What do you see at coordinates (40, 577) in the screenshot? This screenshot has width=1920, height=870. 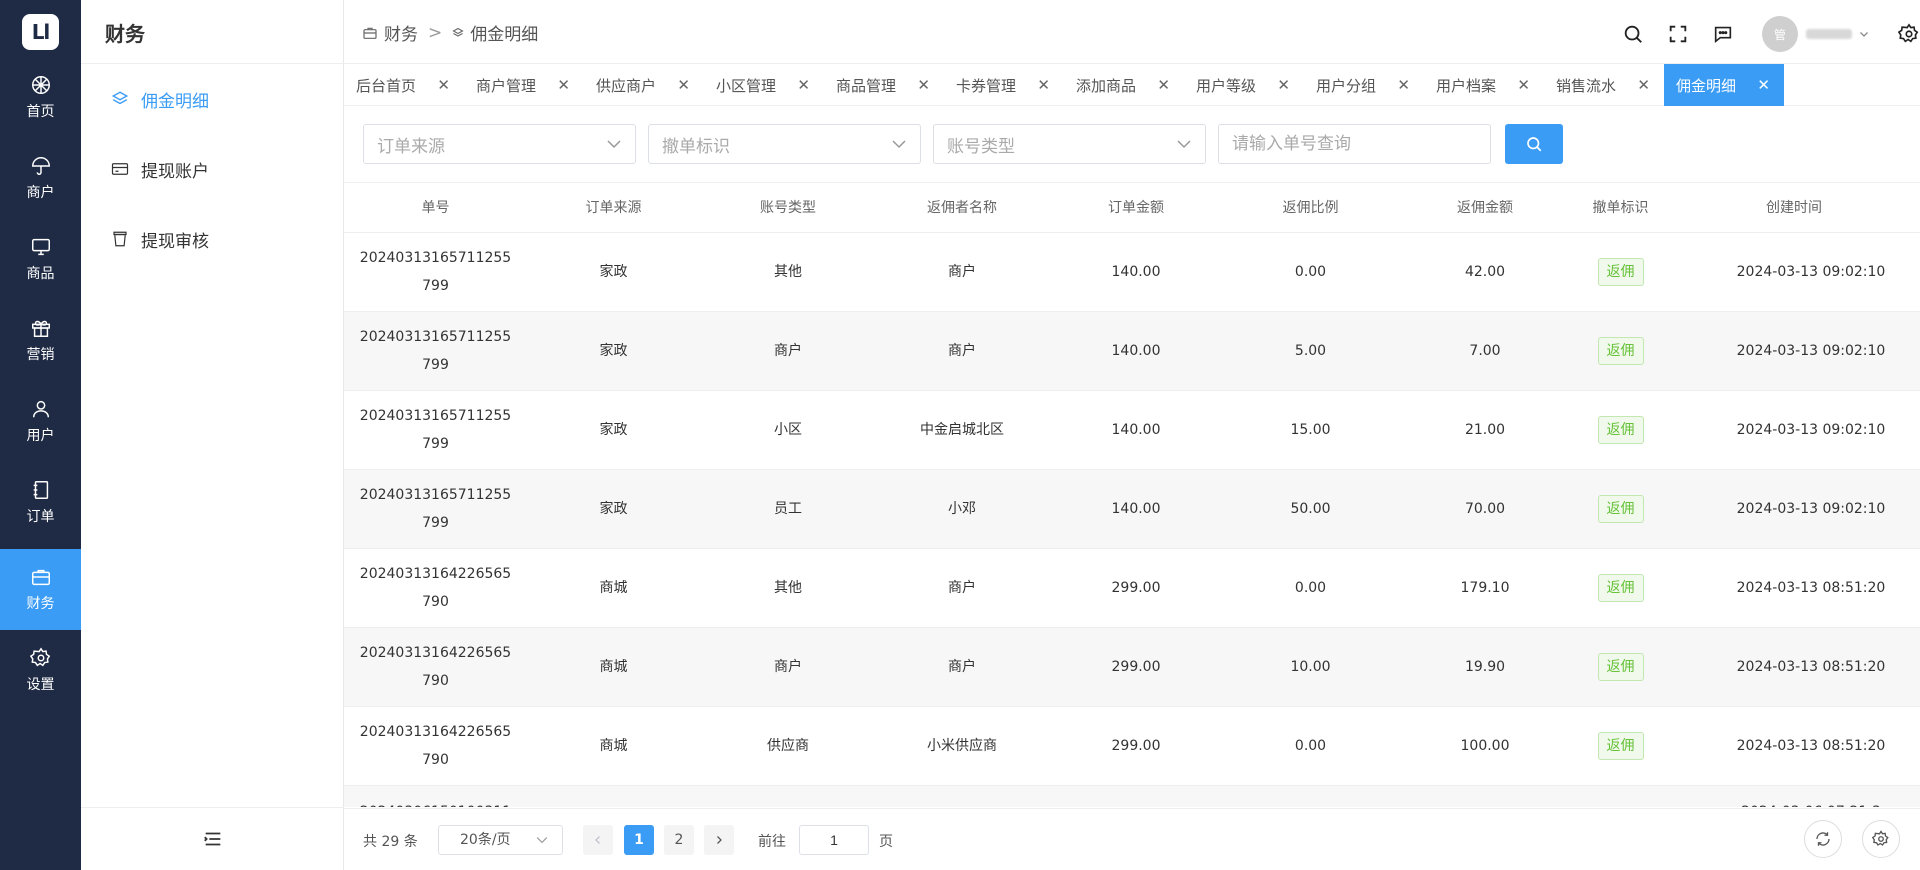 I see `briefcase-icon` at bounding box center [40, 577].